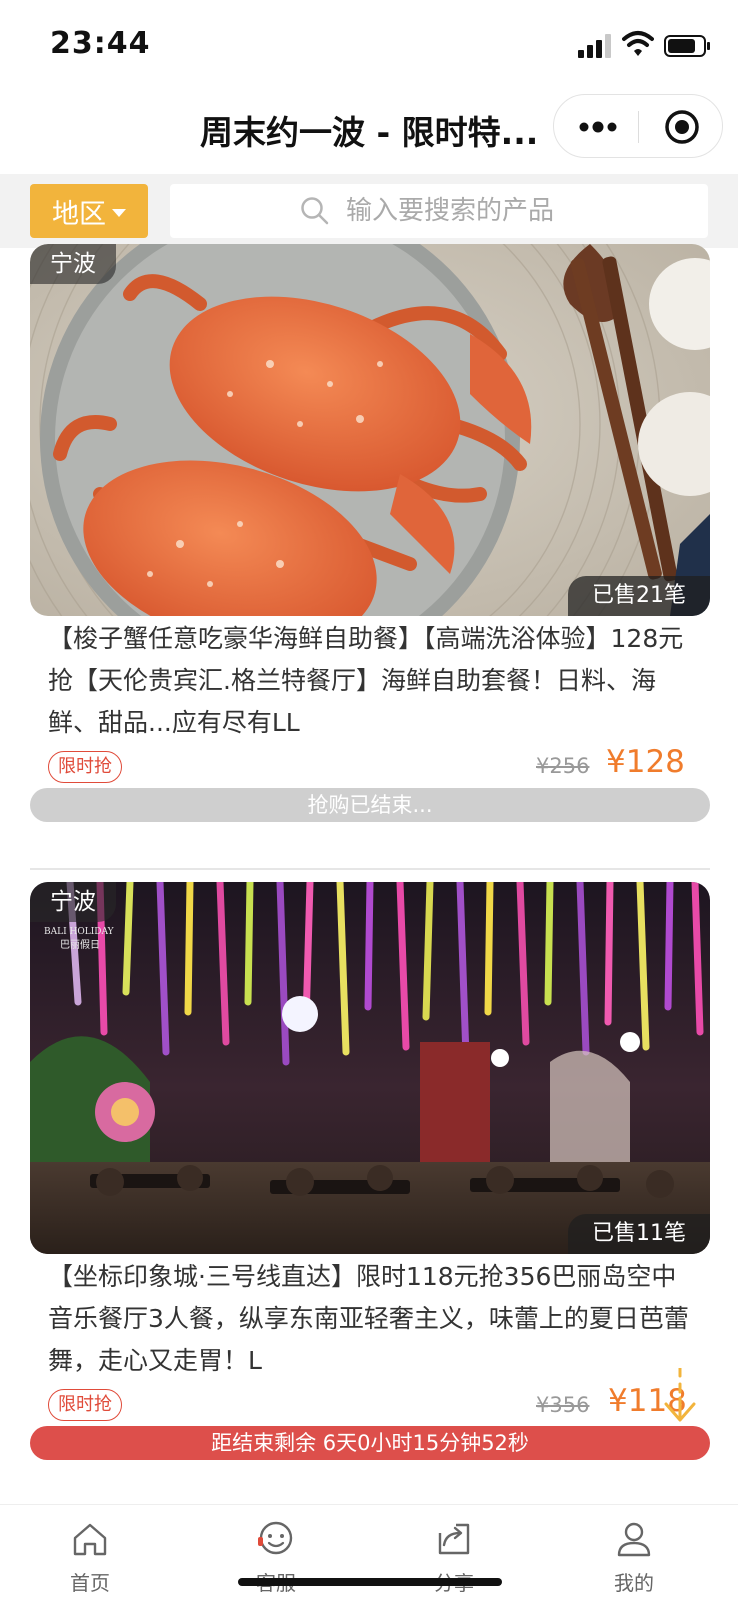 The width and height of the screenshot is (738, 1600). What do you see at coordinates (680, 1397) in the screenshot?
I see `scroll-down-arrow-icon` at bounding box center [680, 1397].